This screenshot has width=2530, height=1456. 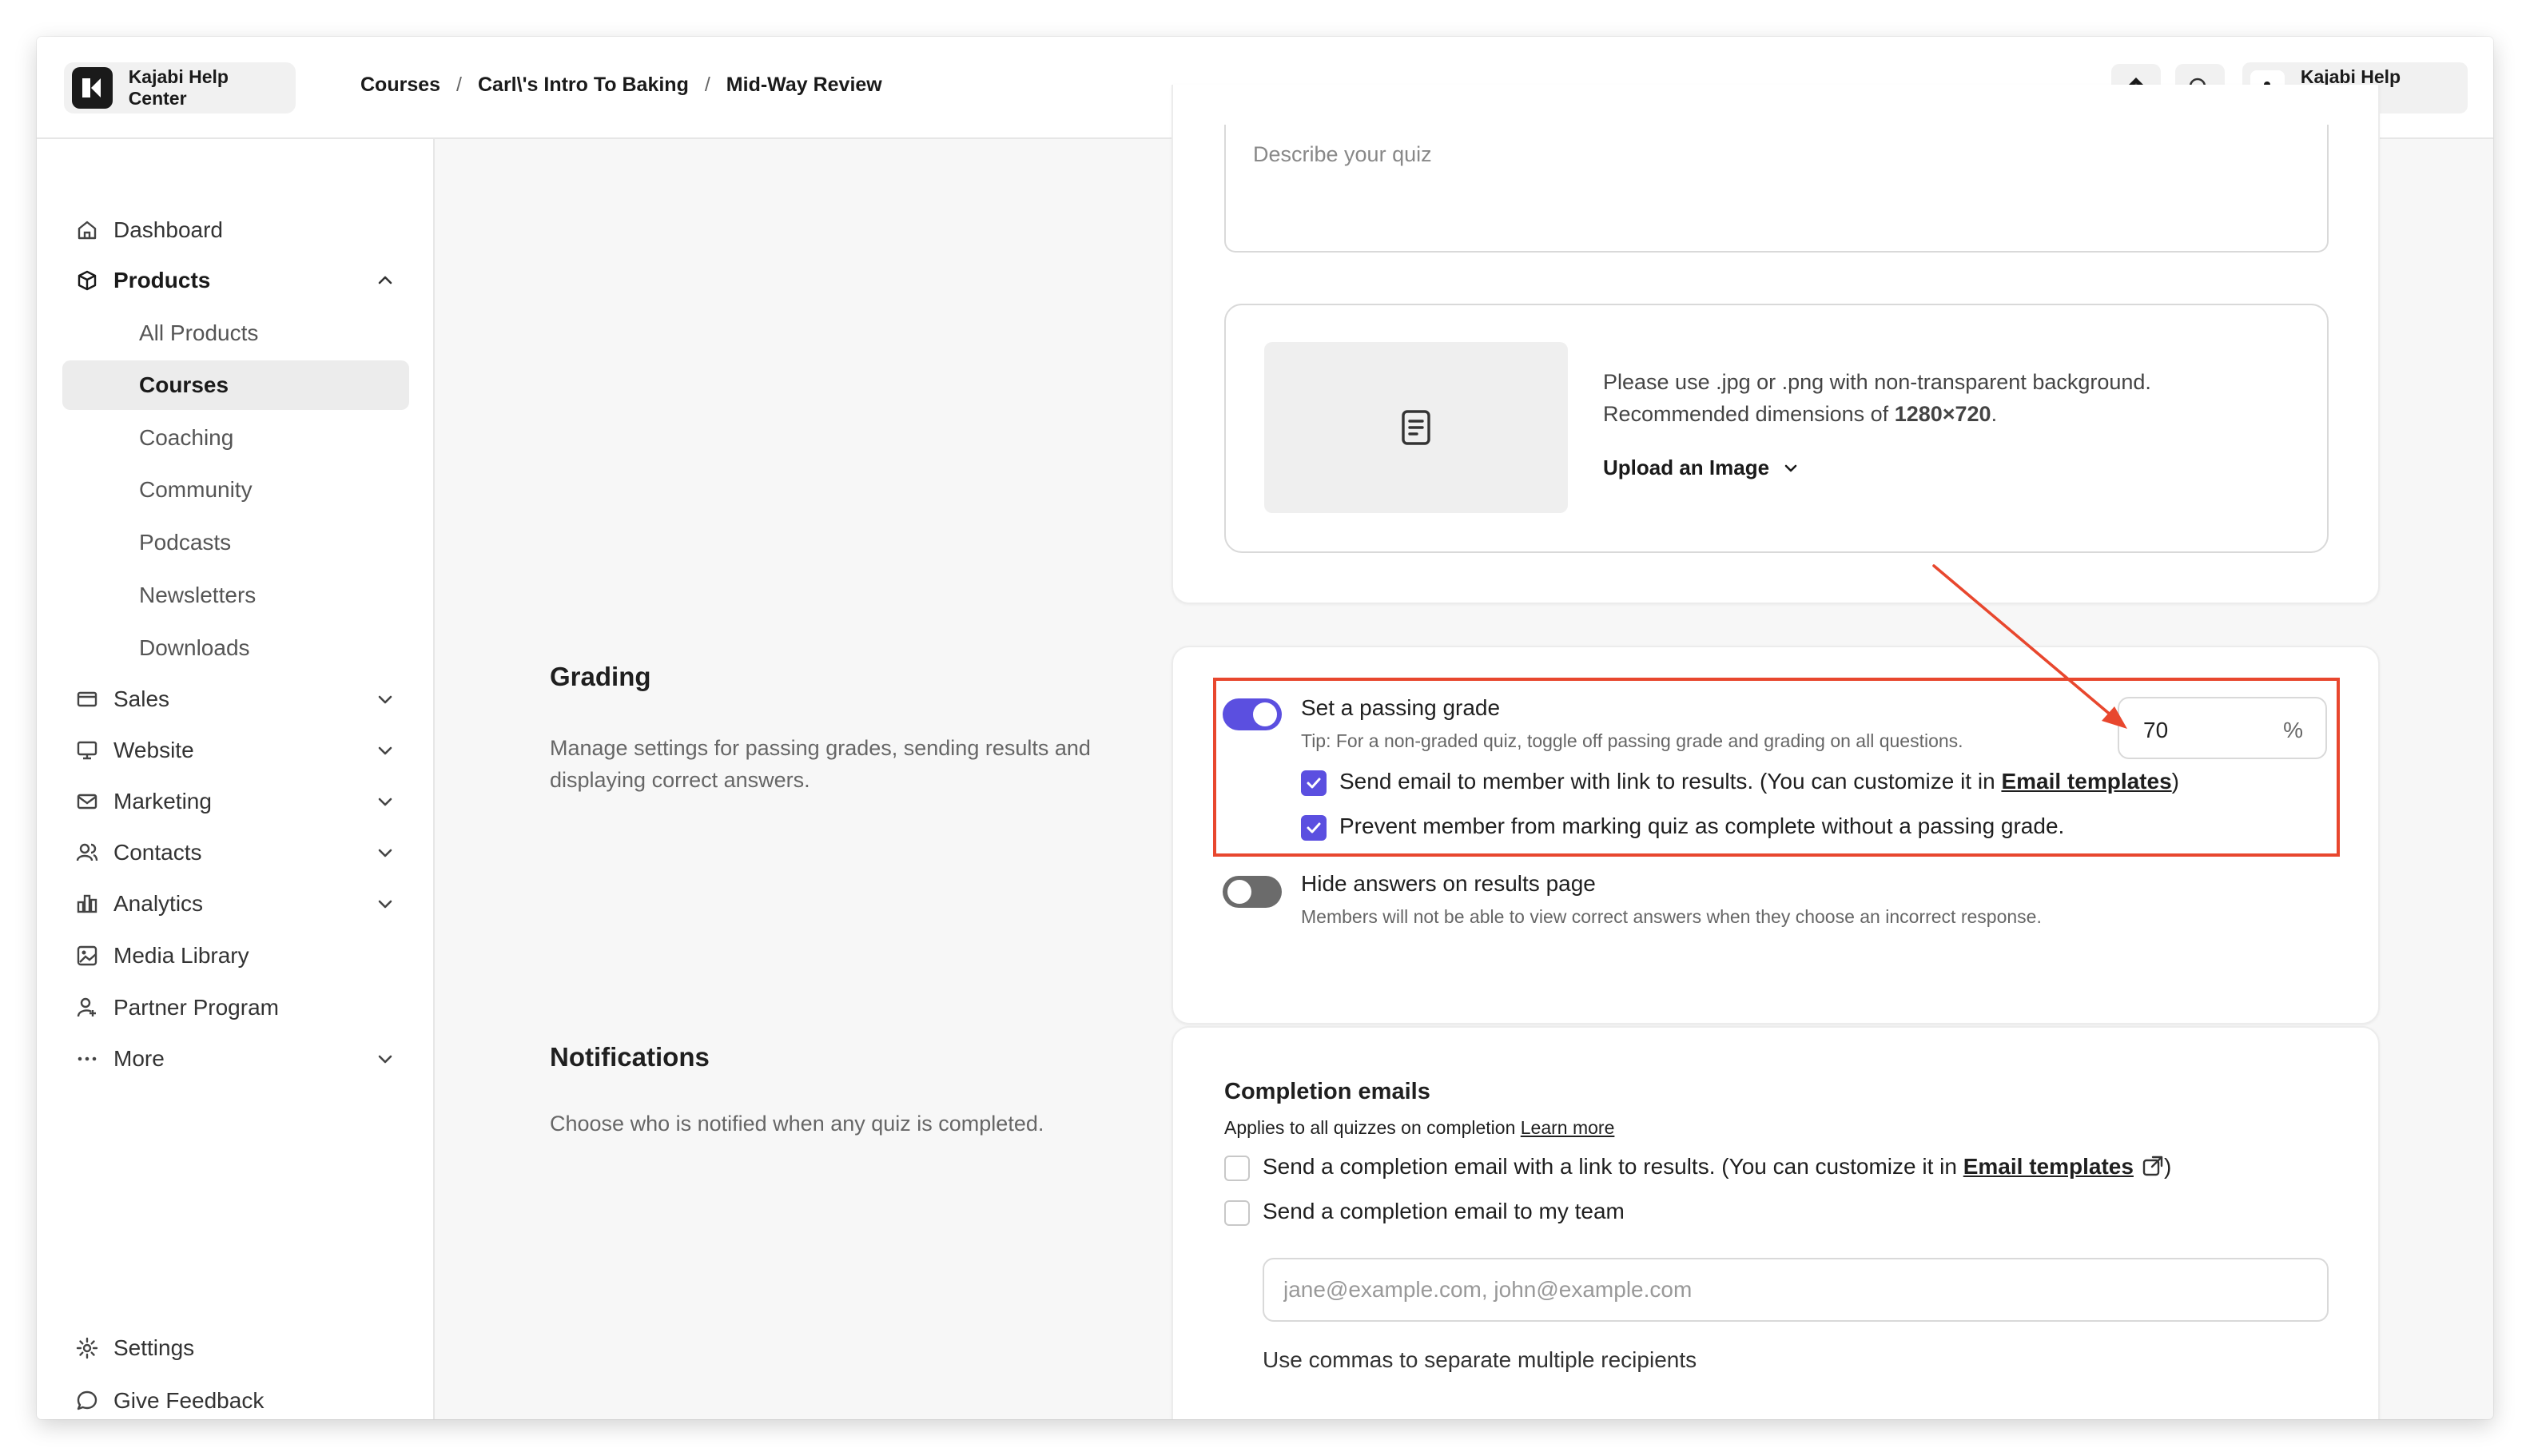 I want to click on upload-image-dropdown: Upload an Image, so click(x=1701, y=467).